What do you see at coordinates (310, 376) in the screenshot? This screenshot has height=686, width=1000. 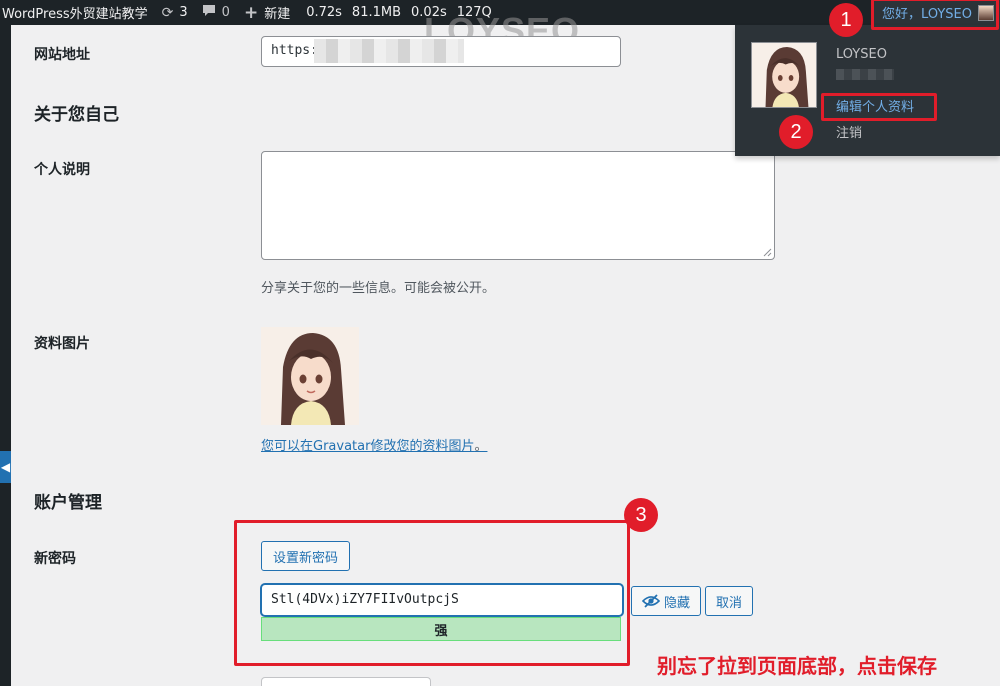 I see `profile-avatar` at bounding box center [310, 376].